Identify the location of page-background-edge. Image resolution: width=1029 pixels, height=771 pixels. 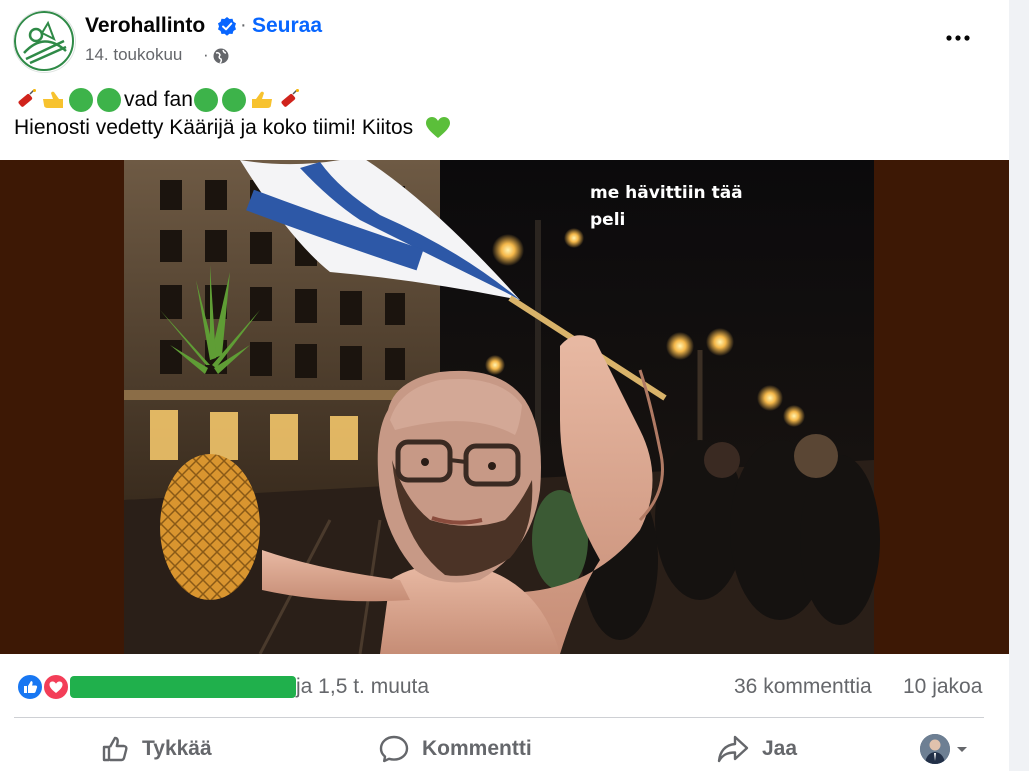
(1019, 385).